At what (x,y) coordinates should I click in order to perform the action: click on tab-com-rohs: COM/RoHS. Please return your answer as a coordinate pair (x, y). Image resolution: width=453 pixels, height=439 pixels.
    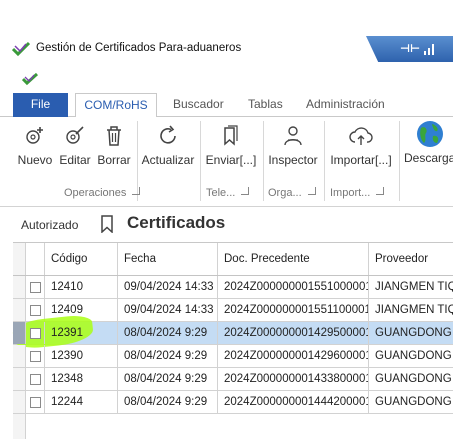
    Looking at the image, I should click on (116, 105).